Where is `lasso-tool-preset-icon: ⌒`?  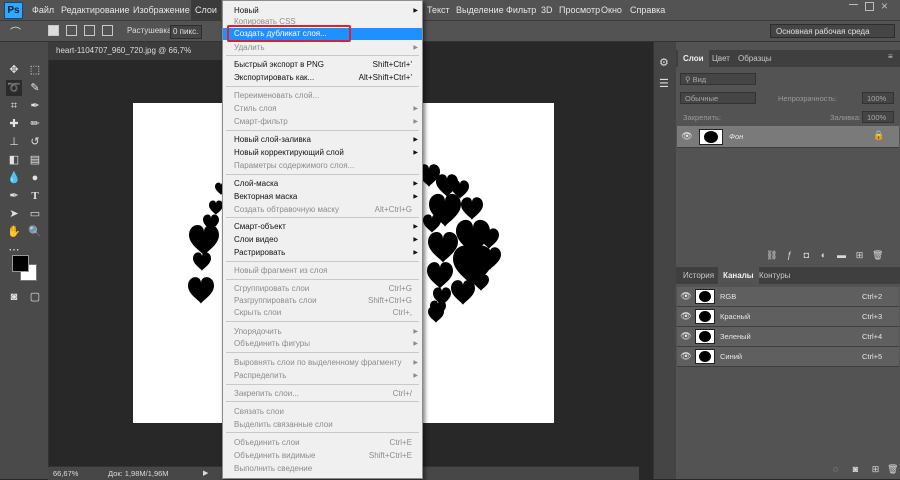 lasso-tool-preset-icon: ⌒ is located at coordinates (15, 32).